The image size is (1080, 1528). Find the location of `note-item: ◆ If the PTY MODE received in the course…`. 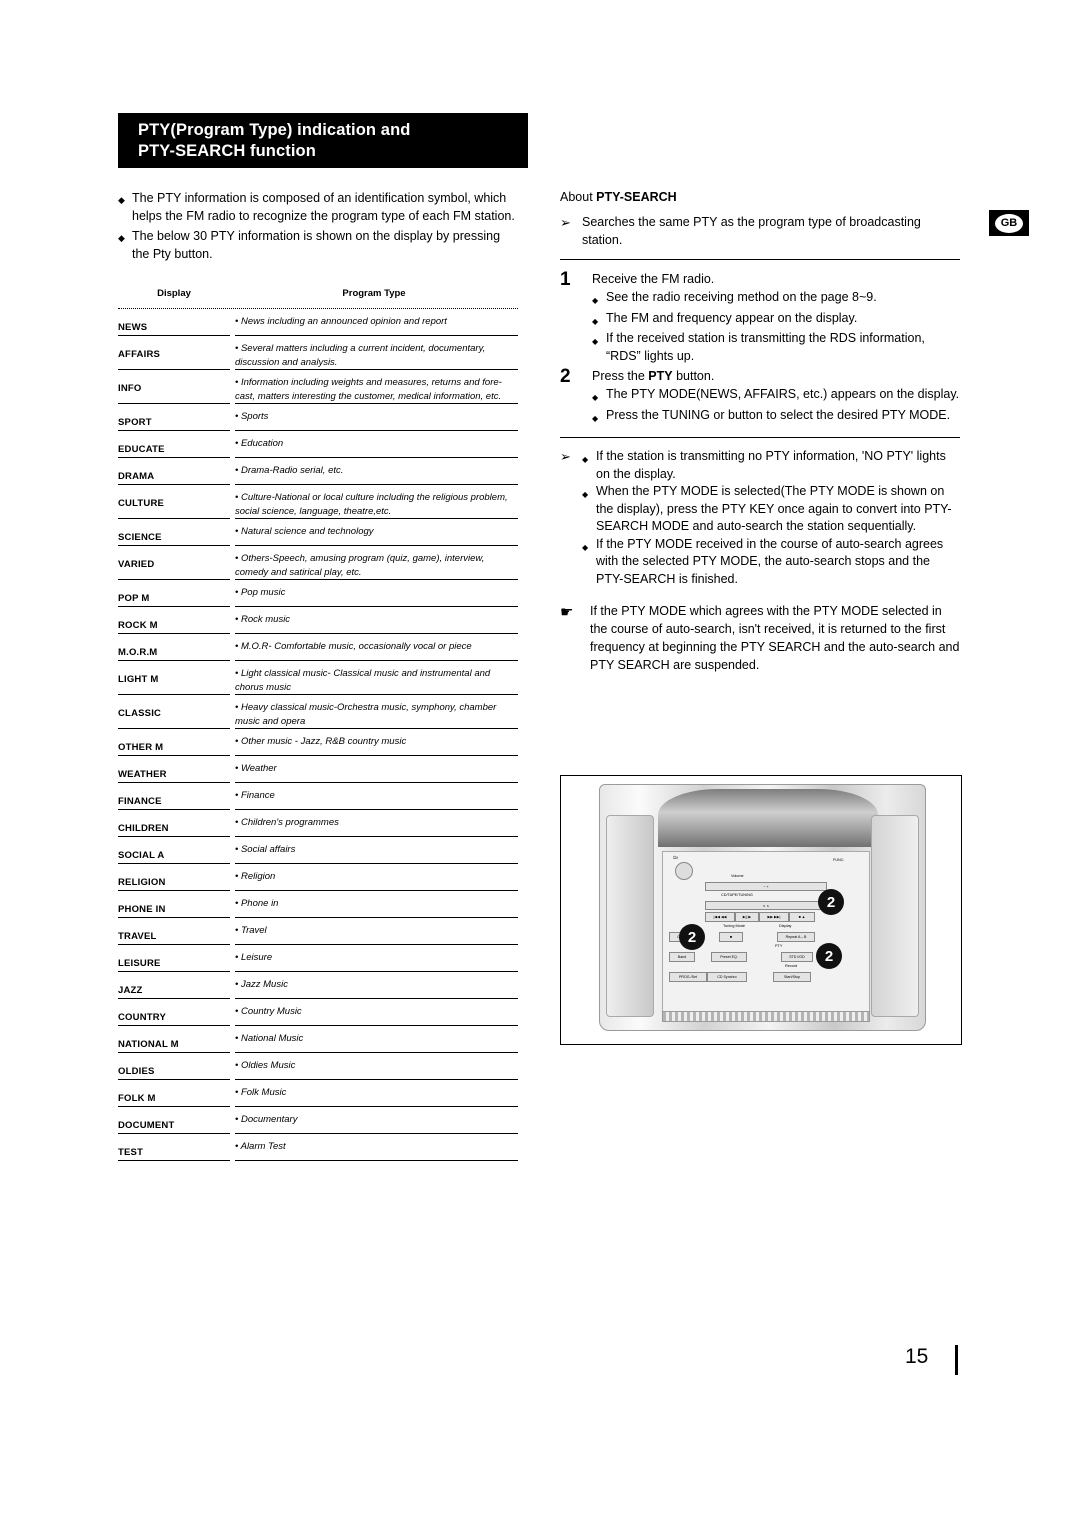

note-item: ◆ If the PTY MODE received in the course… is located at coordinates (771, 562).